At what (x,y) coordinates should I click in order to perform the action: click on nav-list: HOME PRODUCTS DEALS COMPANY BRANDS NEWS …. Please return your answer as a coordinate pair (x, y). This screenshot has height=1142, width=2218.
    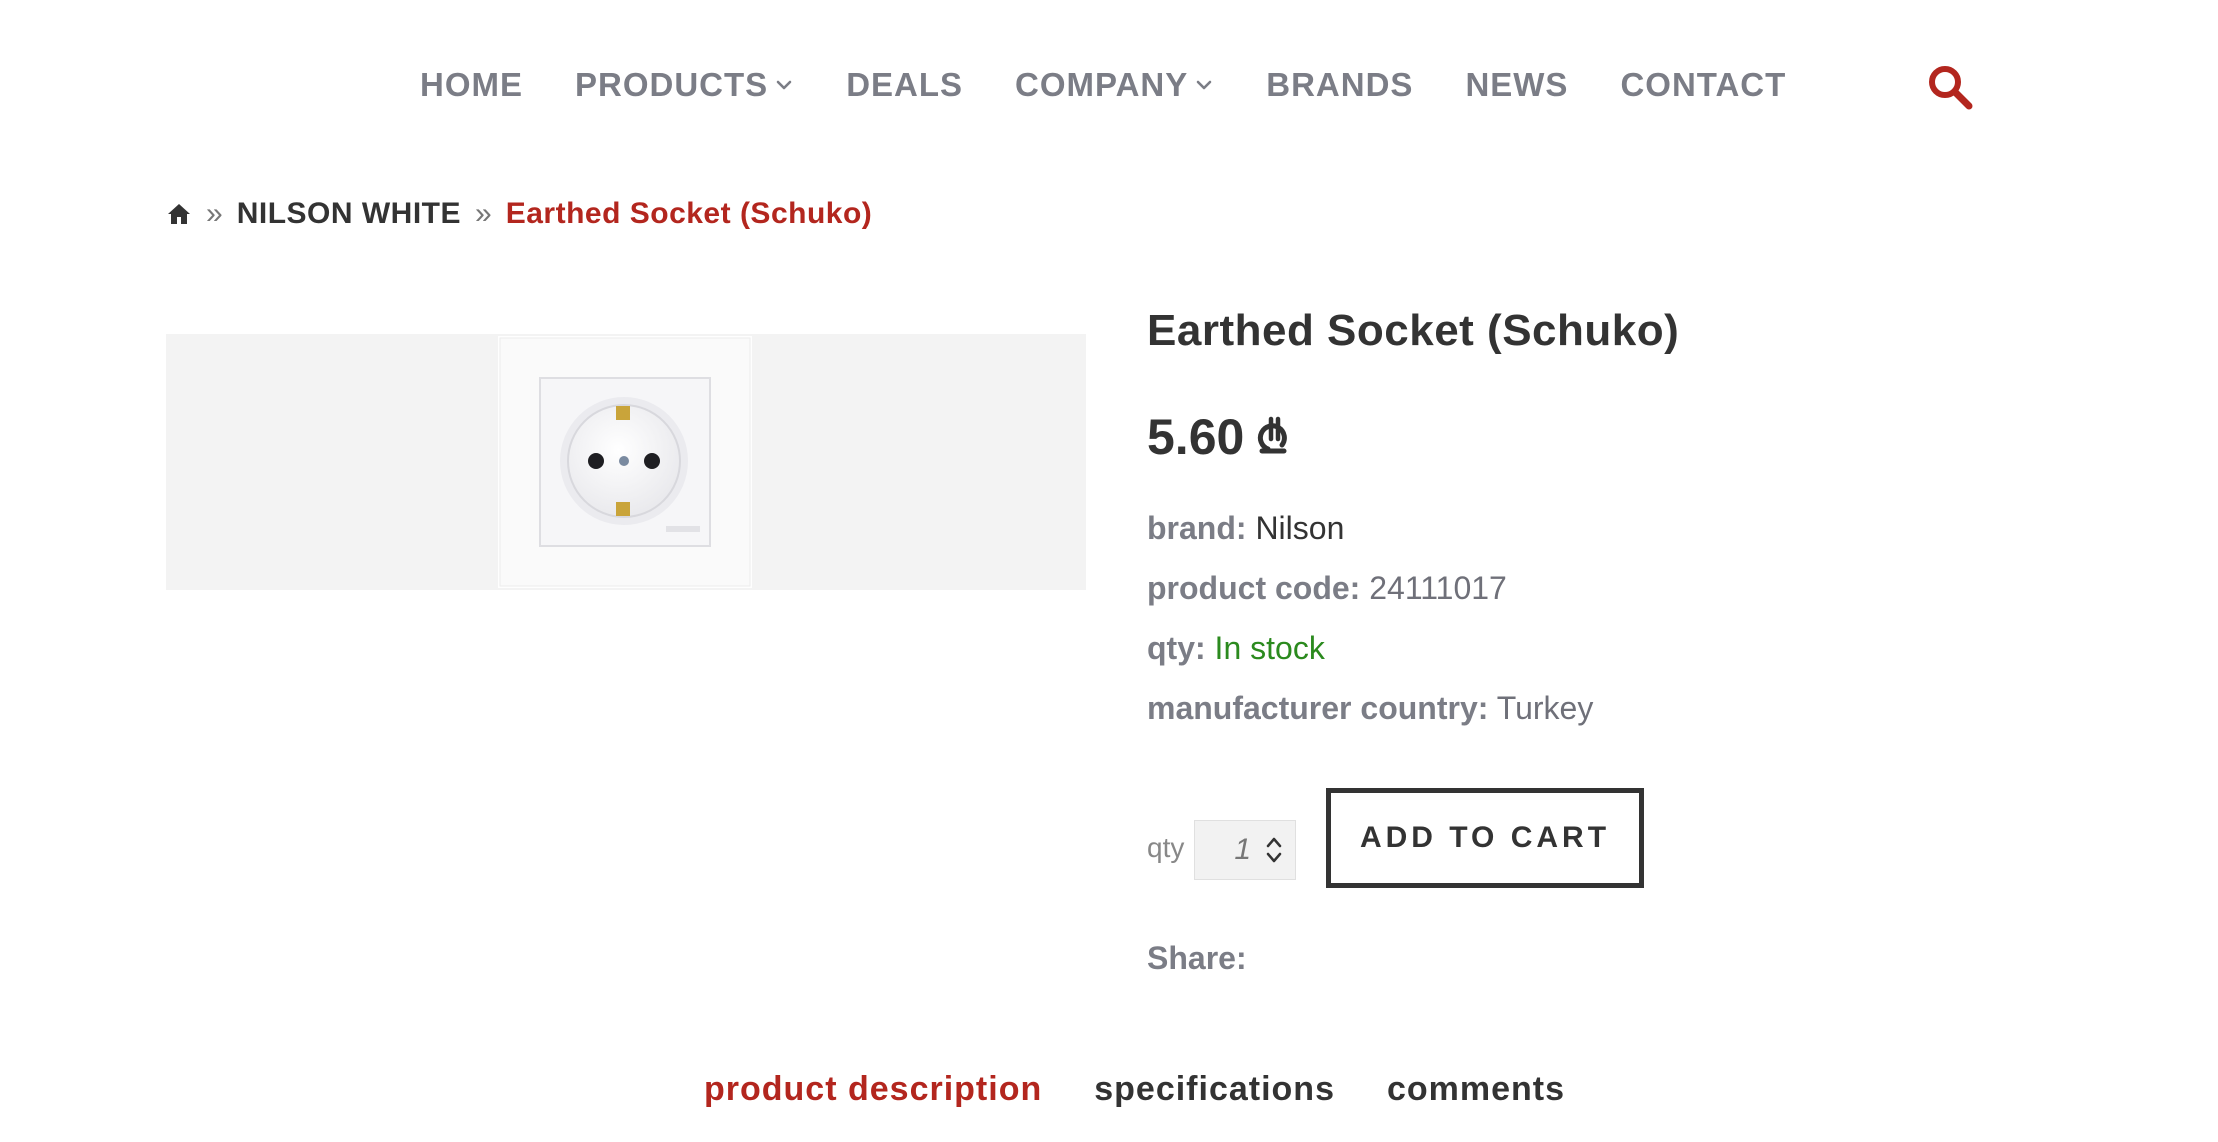
    Looking at the image, I should click on (1103, 85).